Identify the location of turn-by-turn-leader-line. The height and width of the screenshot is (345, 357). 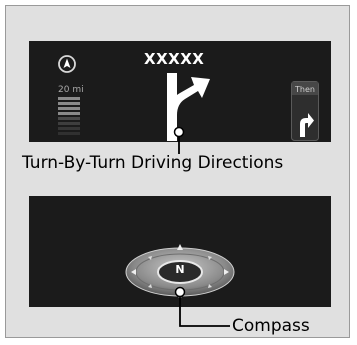
(179, 140).